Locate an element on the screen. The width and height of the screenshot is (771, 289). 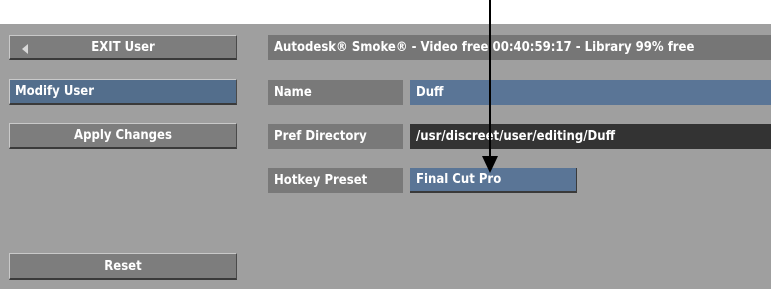
left-triangle-icon is located at coordinates (25, 49).